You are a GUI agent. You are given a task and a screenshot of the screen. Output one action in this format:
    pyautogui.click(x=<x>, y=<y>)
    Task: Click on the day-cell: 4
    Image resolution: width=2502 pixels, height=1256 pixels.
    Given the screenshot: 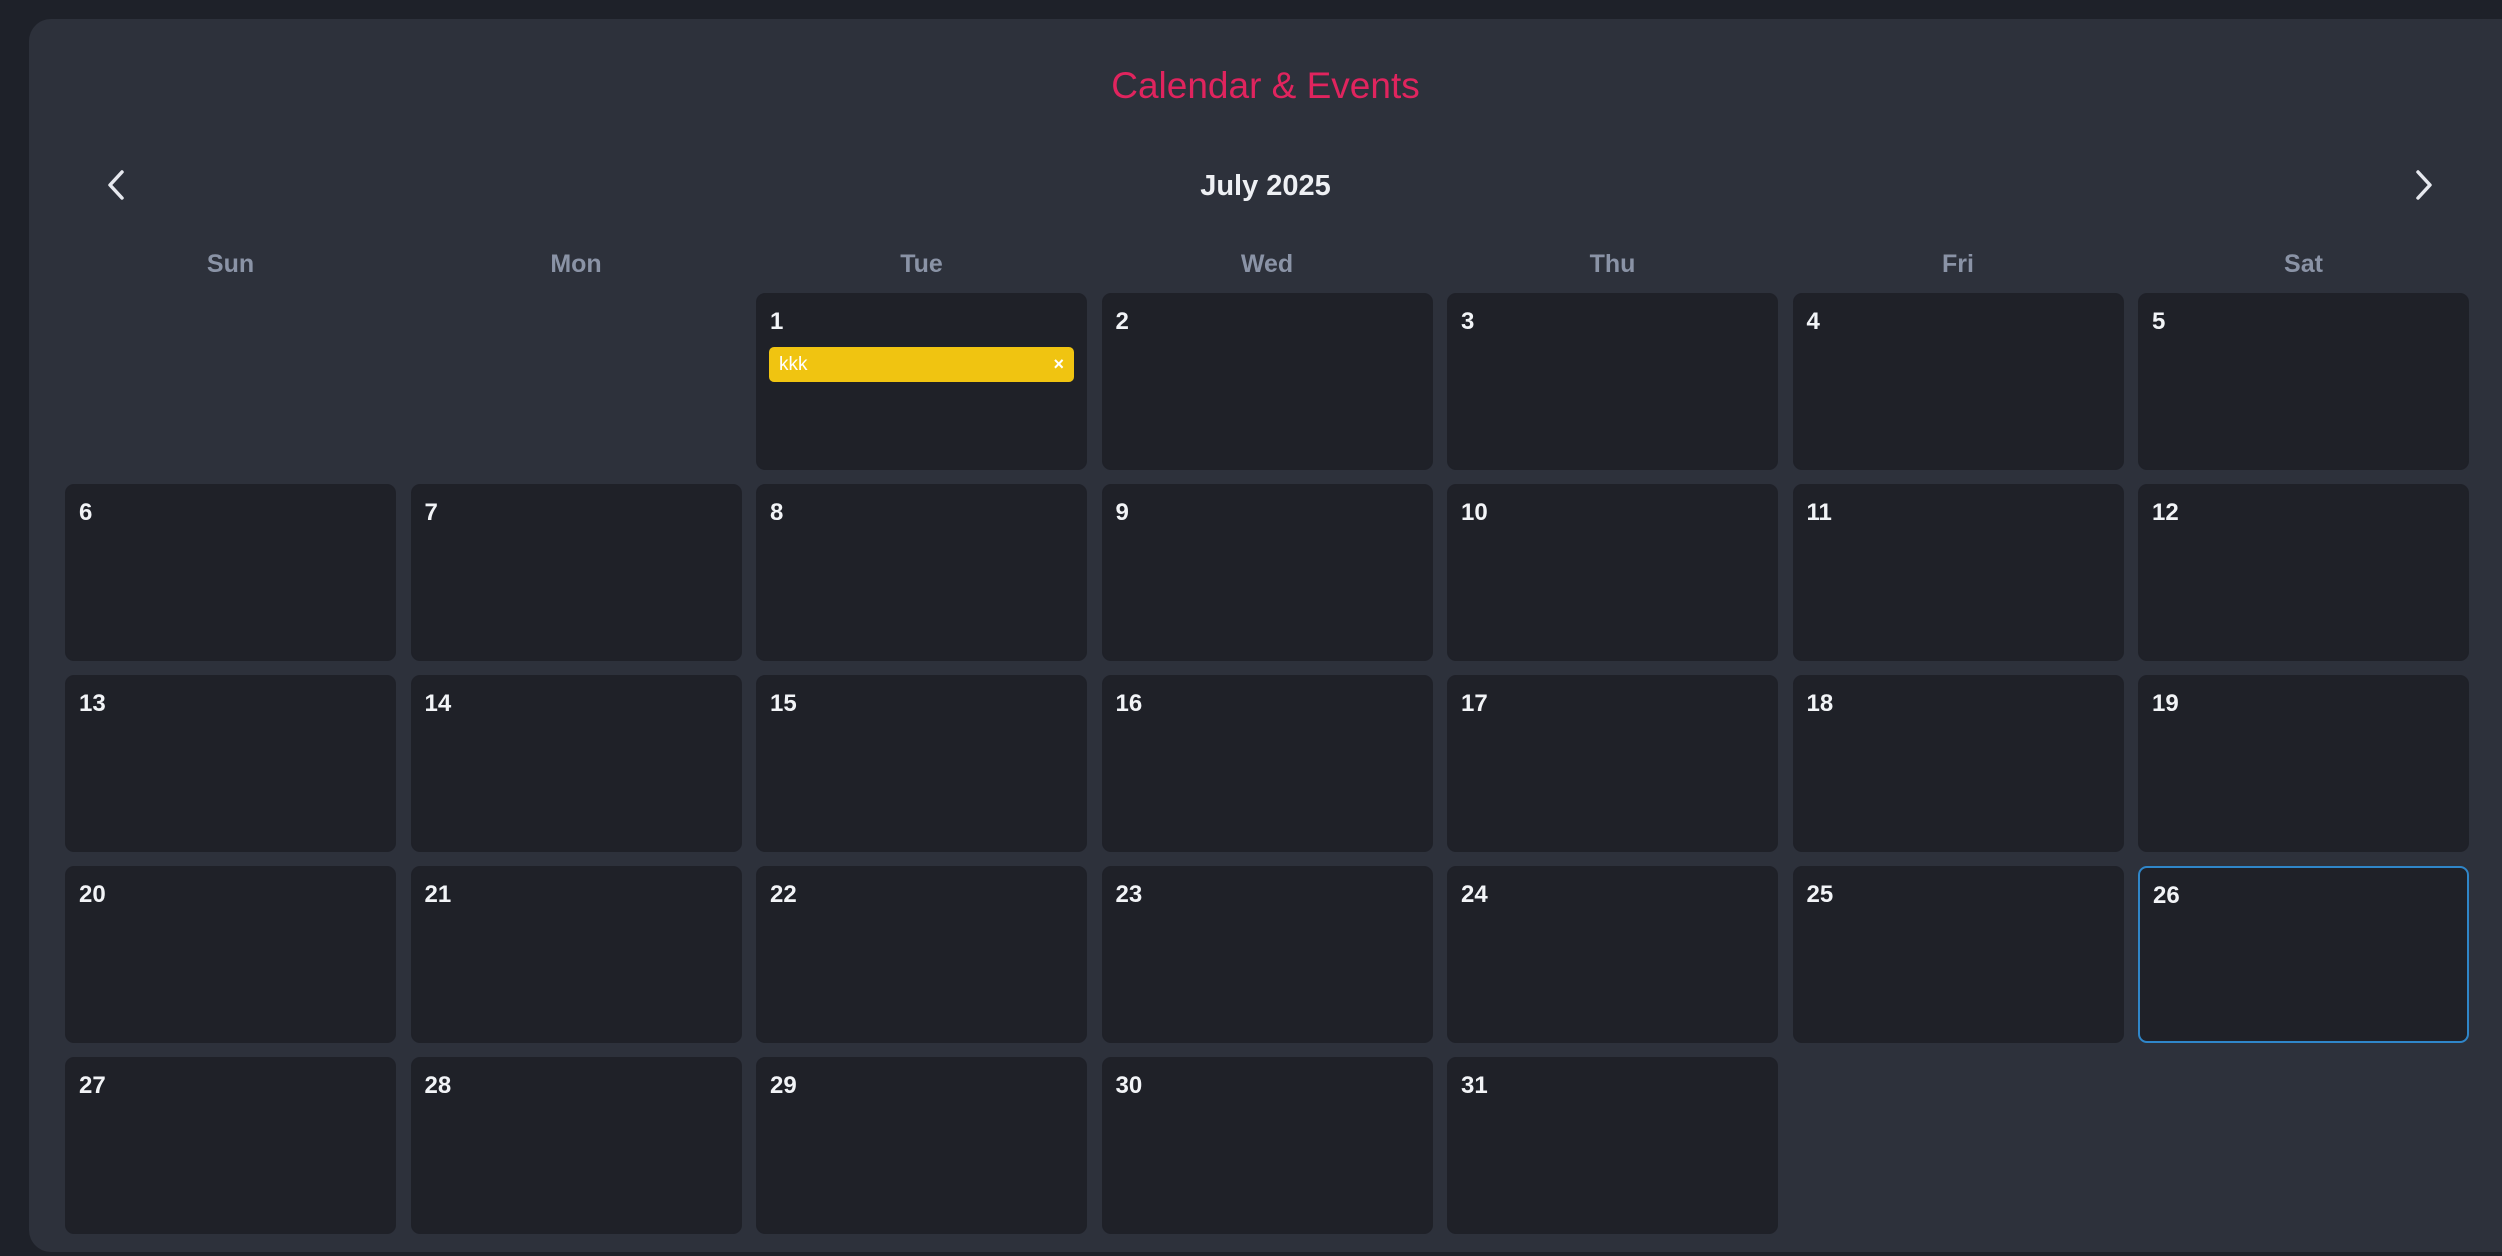 What is the action you would take?
    pyautogui.click(x=1958, y=381)
    